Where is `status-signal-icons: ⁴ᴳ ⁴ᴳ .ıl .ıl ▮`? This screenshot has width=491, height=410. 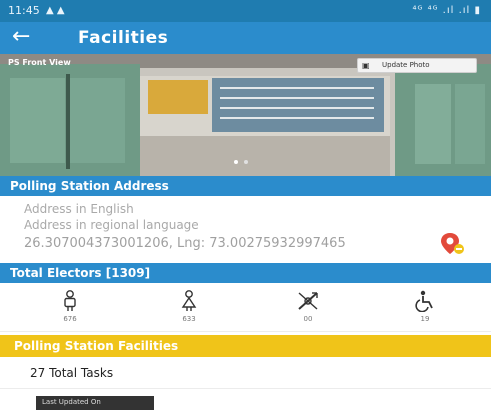 status-signal-icons: ⁴ᴳ ⁴ᴳ .ıl .ıl ▮ is located at coordinates (446, 10).